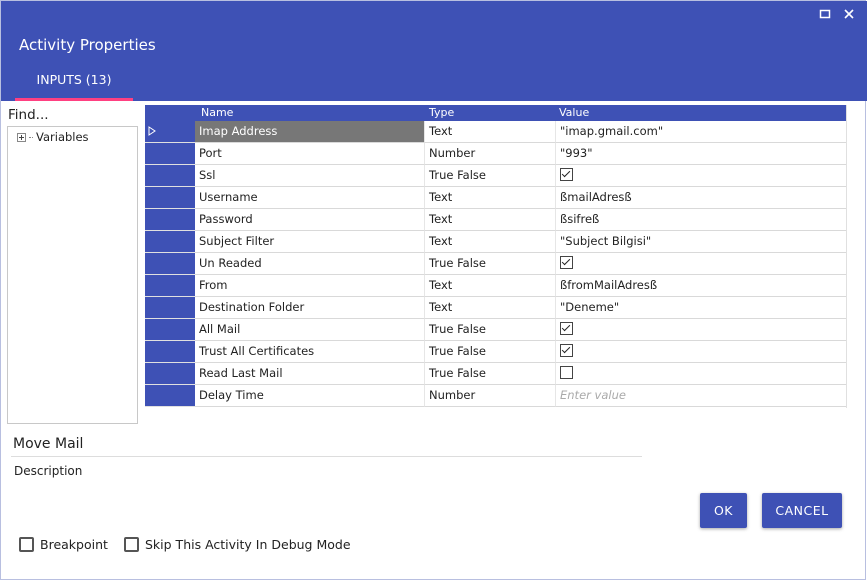 The width and height of the screenshot is (868, 582). What do you see at coordinates (21, 137) in the screenshot?
I see `expand-icon` at bounding box center [21, 137].